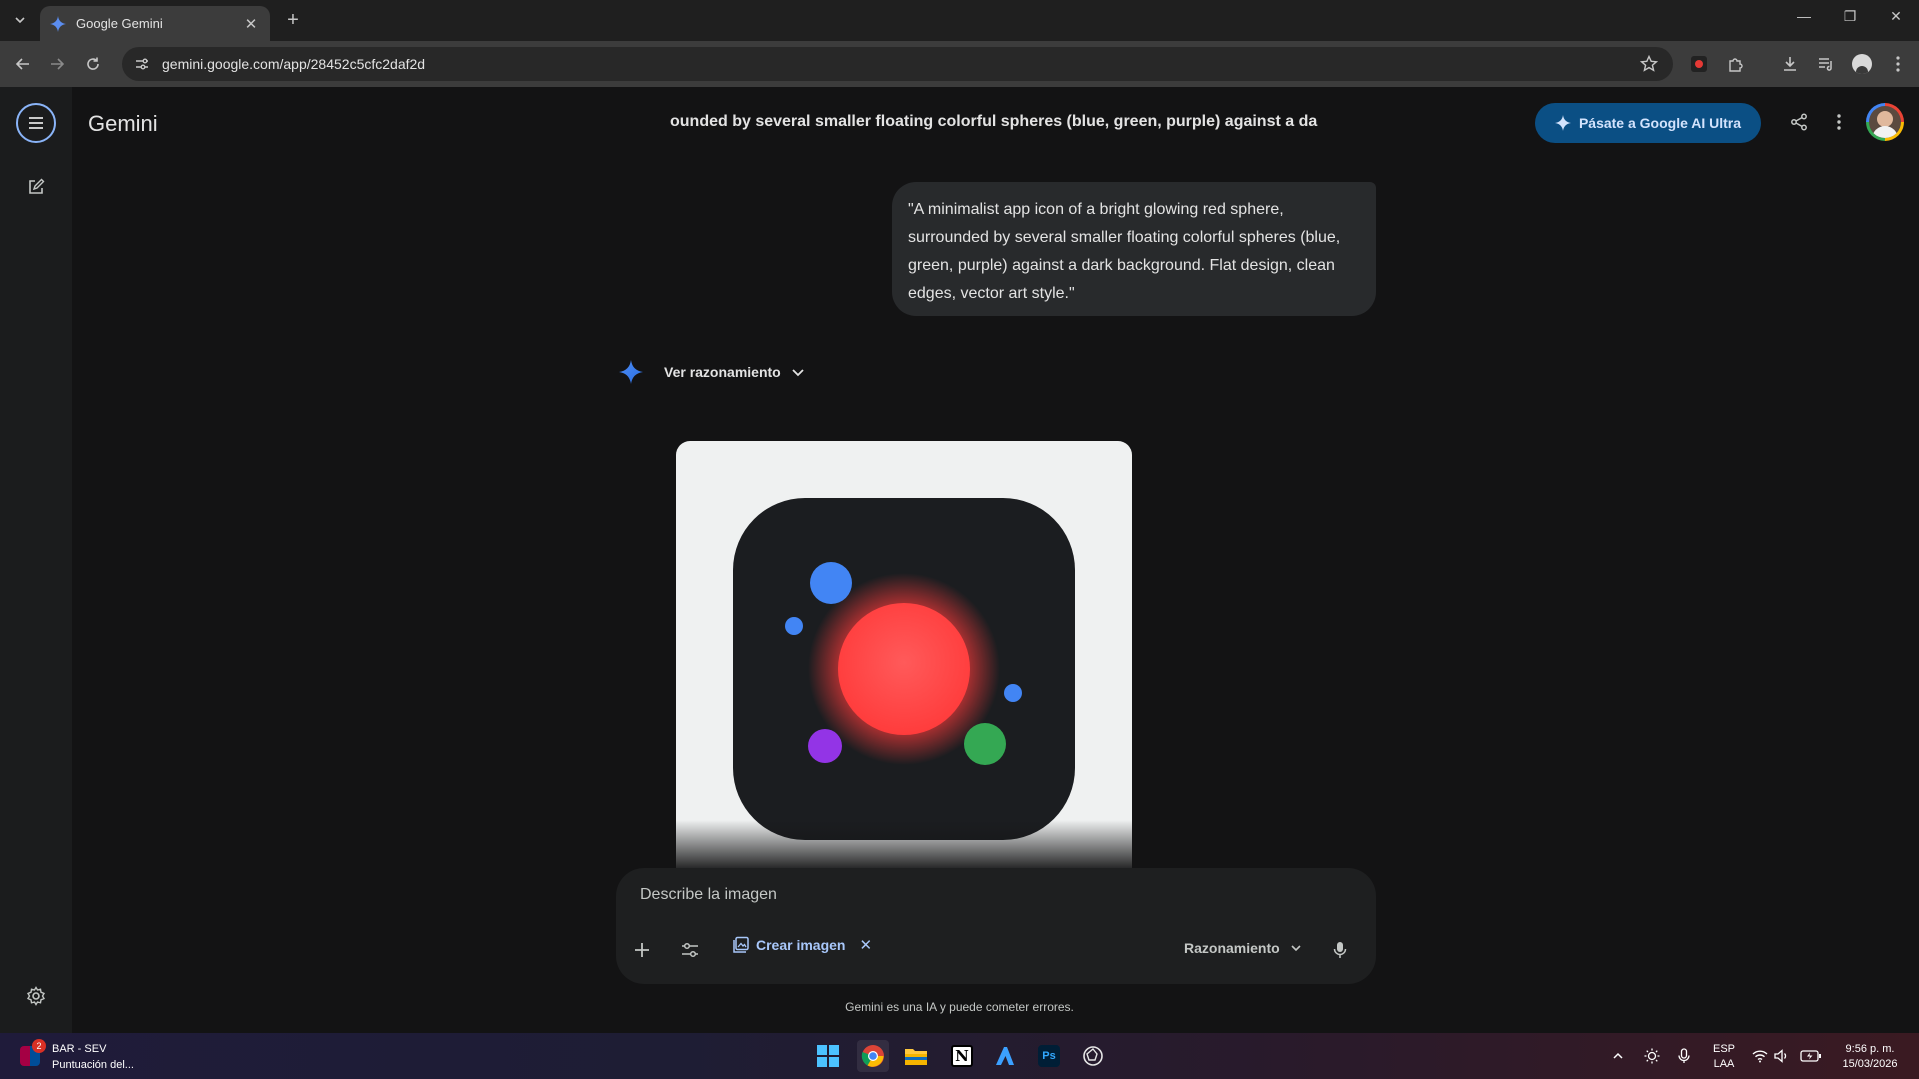  Describe the element at coordinates (1724, 1057) in the screenshot. I see `input-language: ESP LAA` at that location.